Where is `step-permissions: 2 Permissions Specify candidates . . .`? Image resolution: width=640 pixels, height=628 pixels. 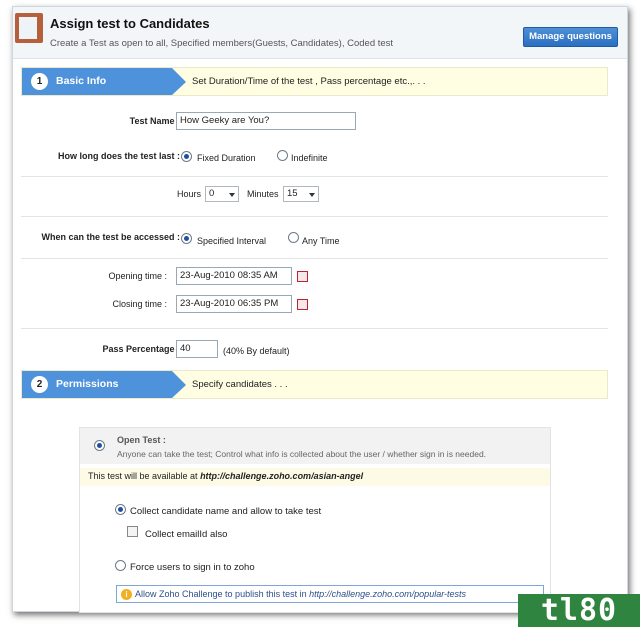
step-permissions: 2 Permissions Specify candidates . . . is located at coordinates (314, 384).